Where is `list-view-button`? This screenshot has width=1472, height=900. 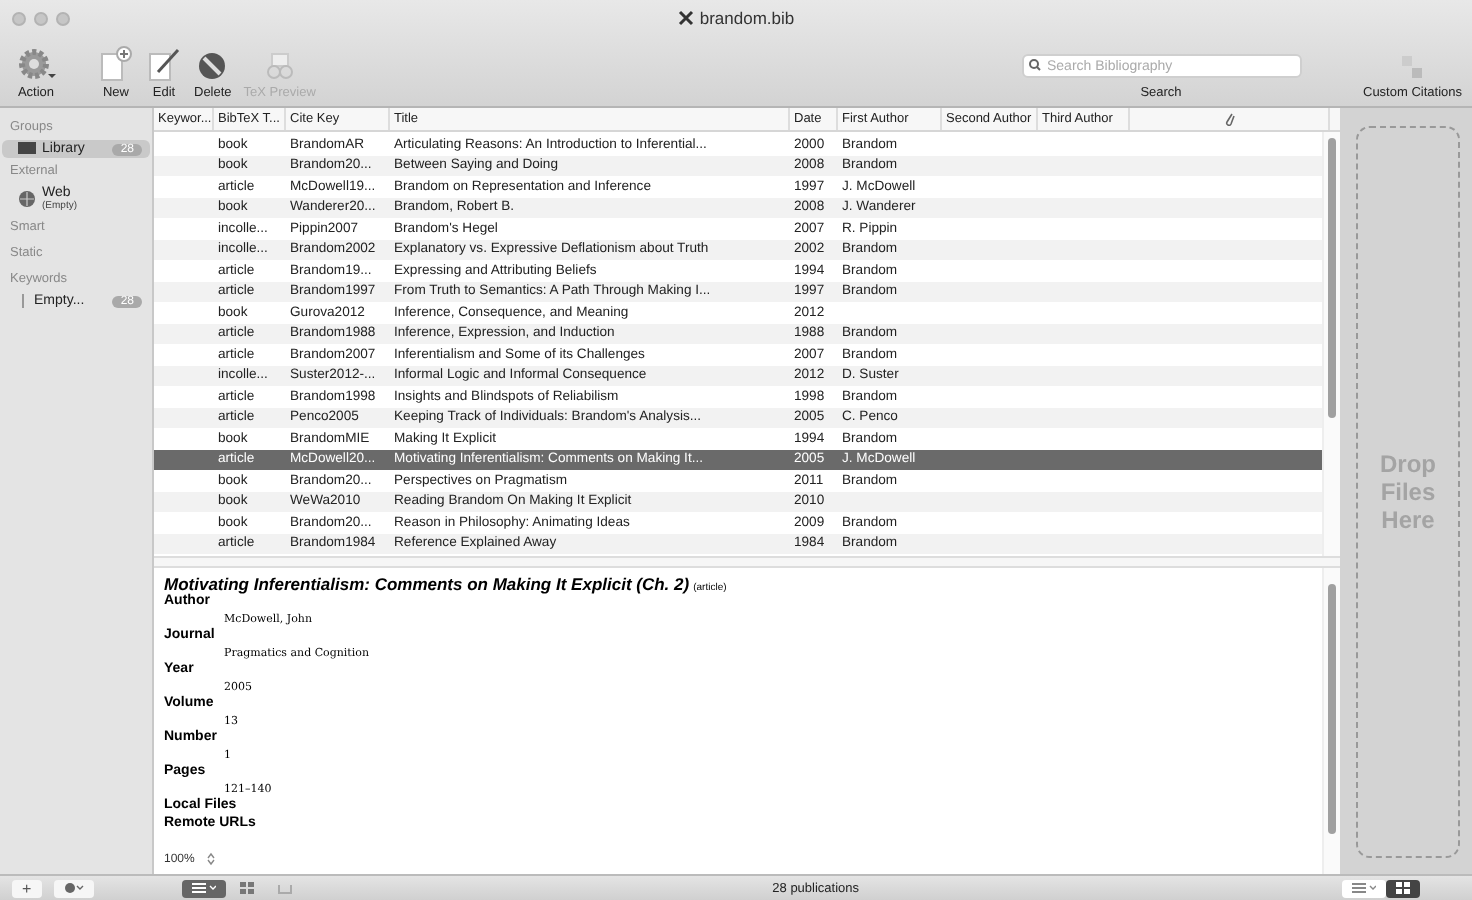
list-view-button is located at coordinates (203, 888).